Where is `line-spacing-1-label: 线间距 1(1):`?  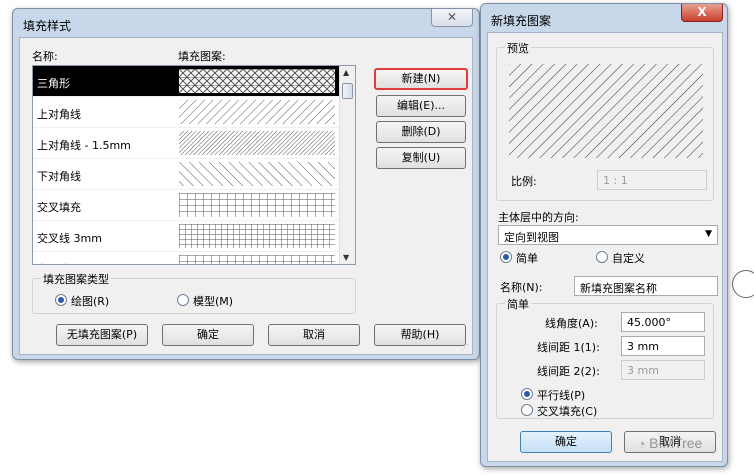 line-spacing-1-label: 线间距 1(1): is located at coordinates (568, 347).